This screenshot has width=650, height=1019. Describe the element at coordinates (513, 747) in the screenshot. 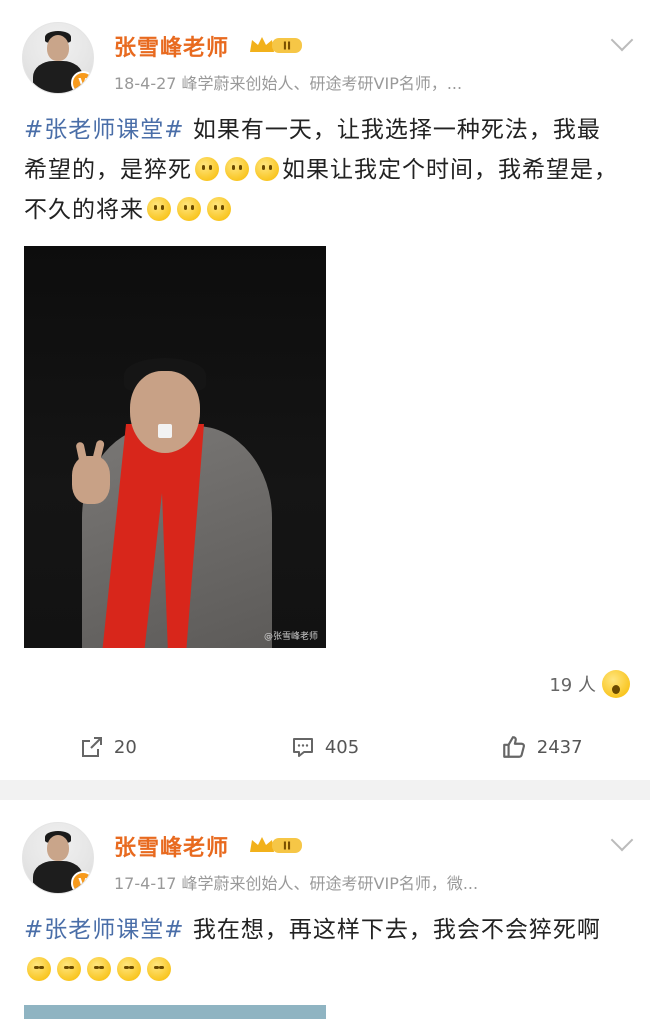

I see `like-icon` at that location.